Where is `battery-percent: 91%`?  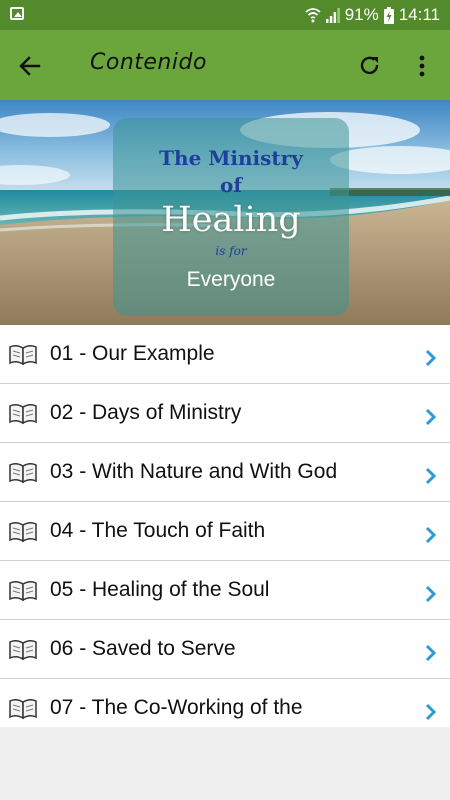 battery-percent: 91% is located at coordinates (361, 14).